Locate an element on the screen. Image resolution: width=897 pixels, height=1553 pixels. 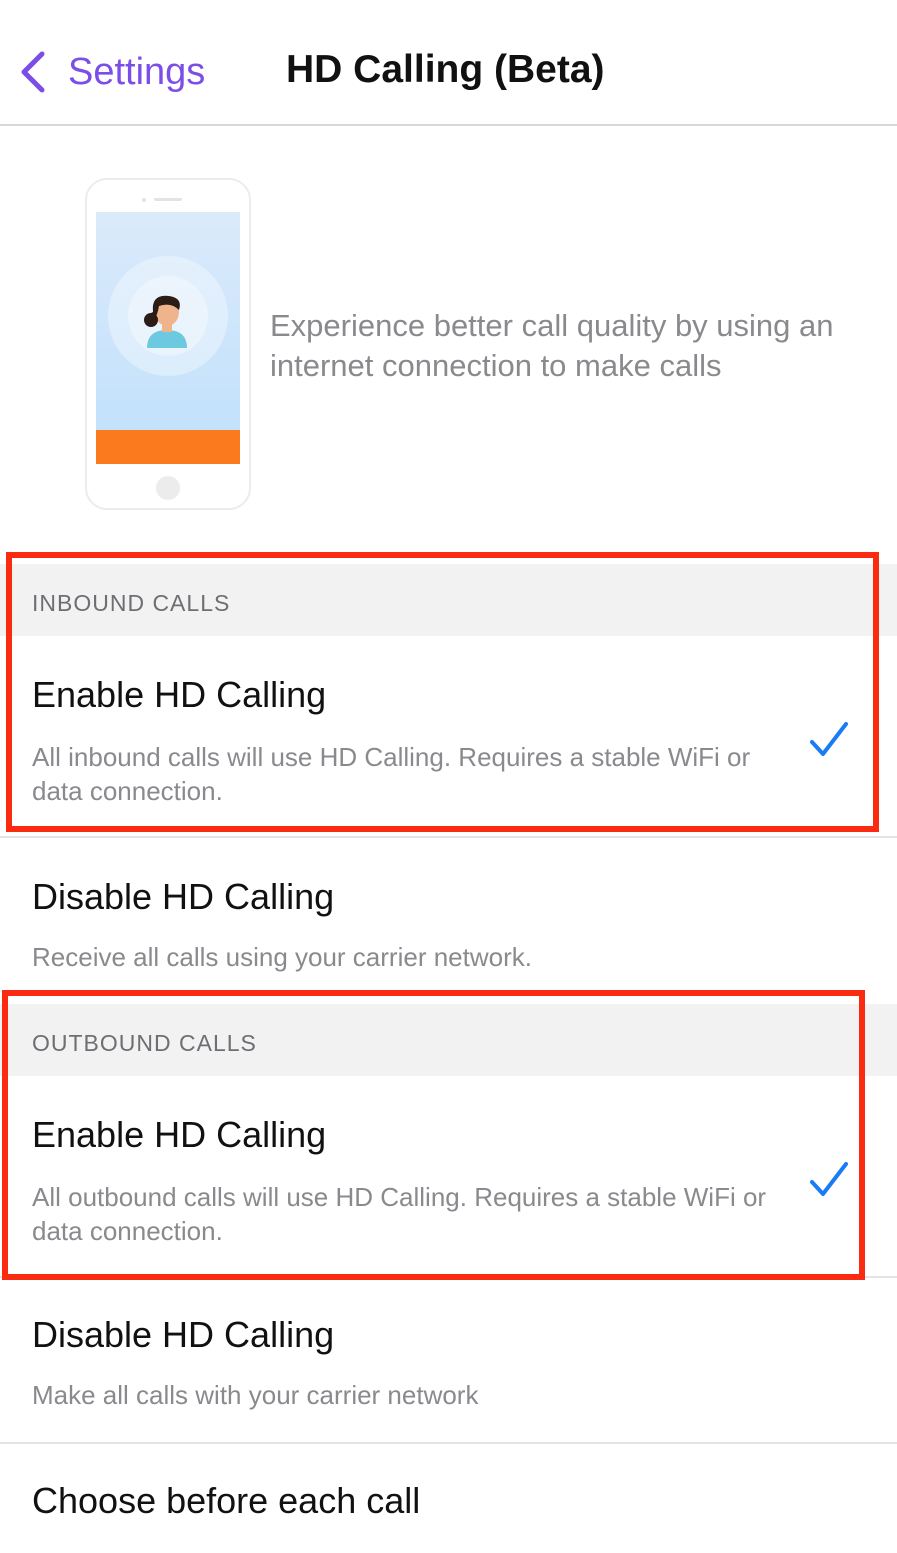
option-title: Choose before each call is located at coordinates (226, 1500).